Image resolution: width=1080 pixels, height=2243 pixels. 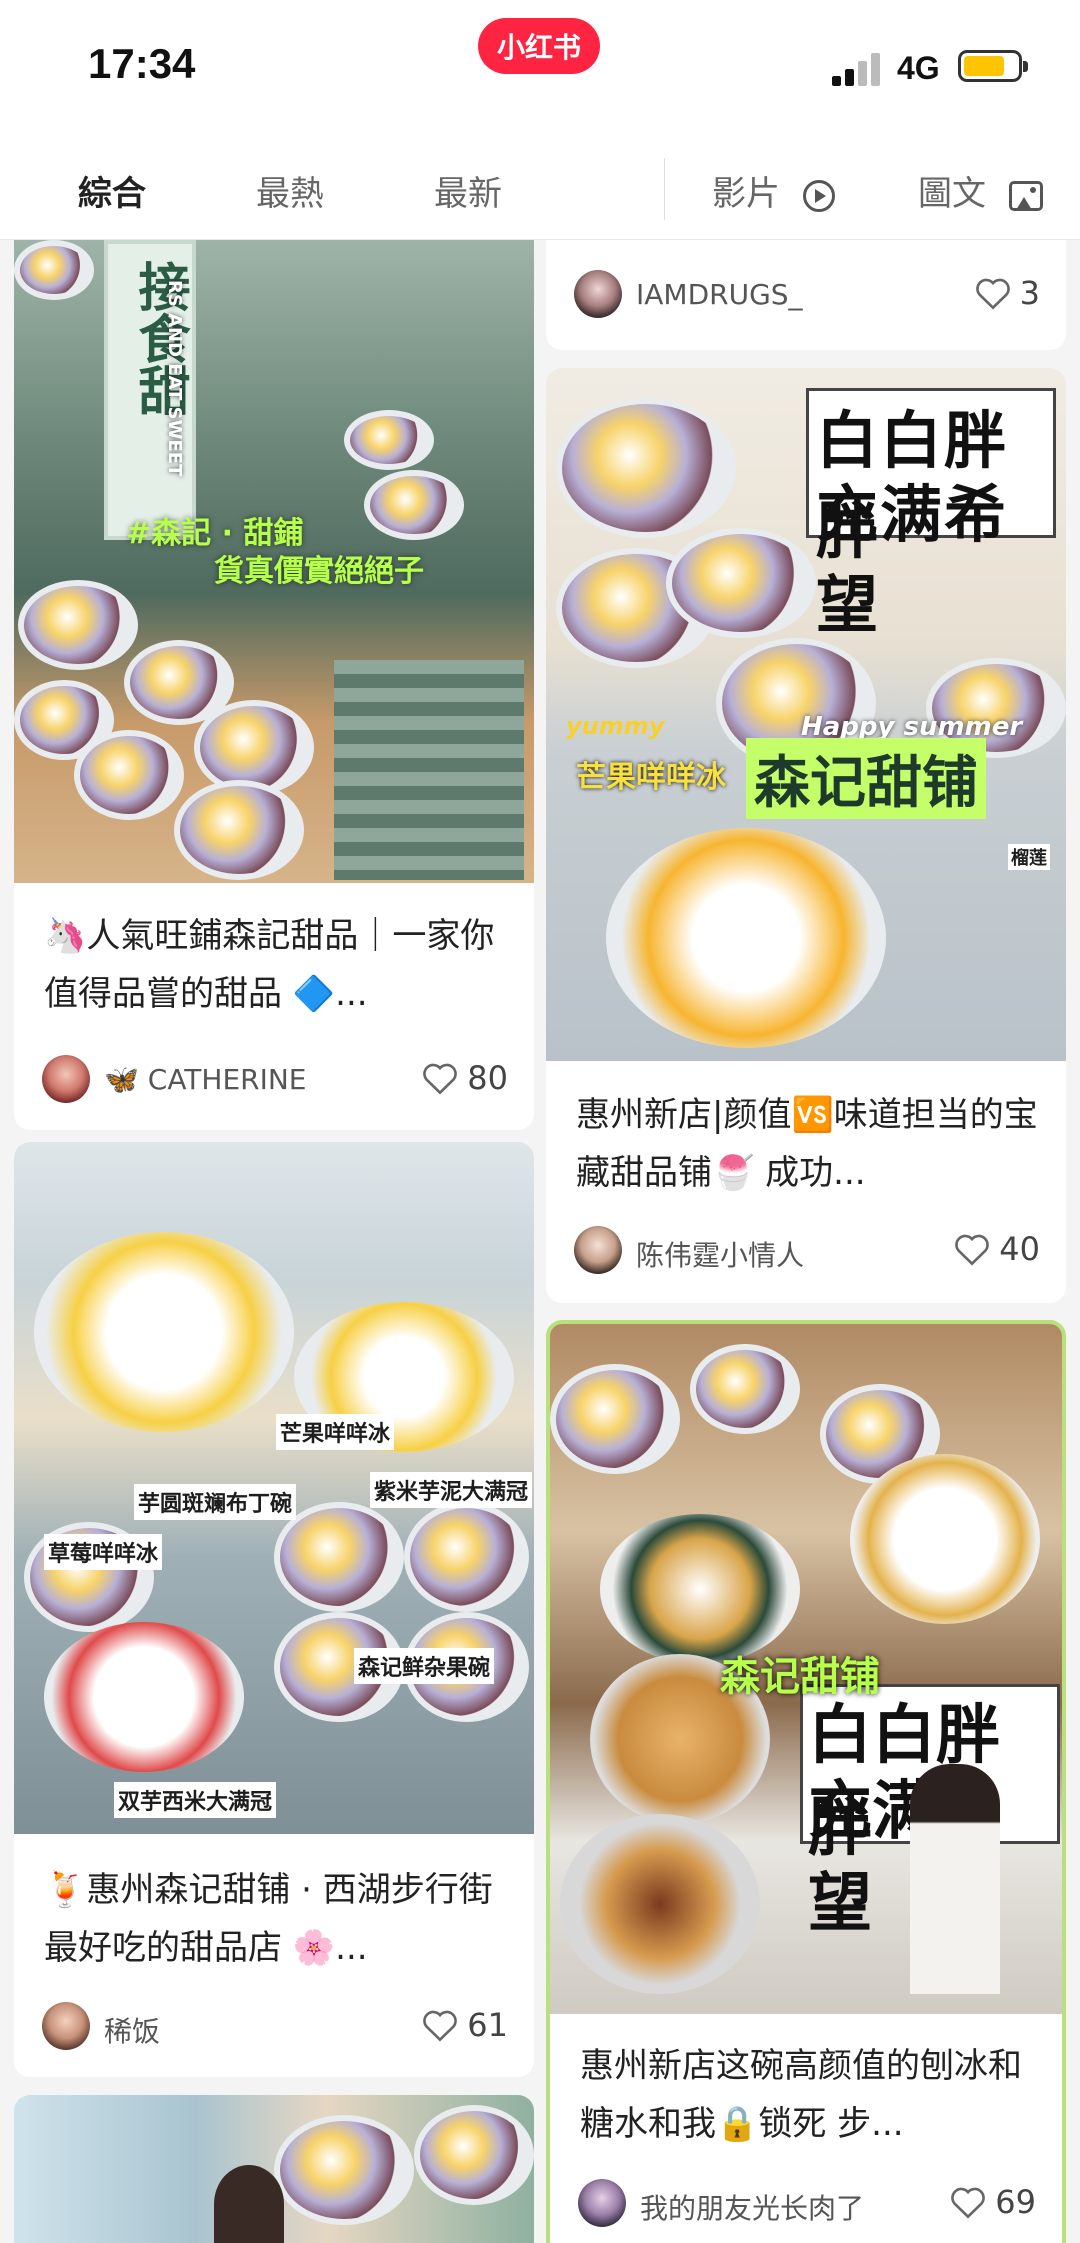 What do you see at coordinates (752, 2207) in the screenshot?
I see `author-name: 我的朋友光长肉了` at bounding box center [752, 2207].